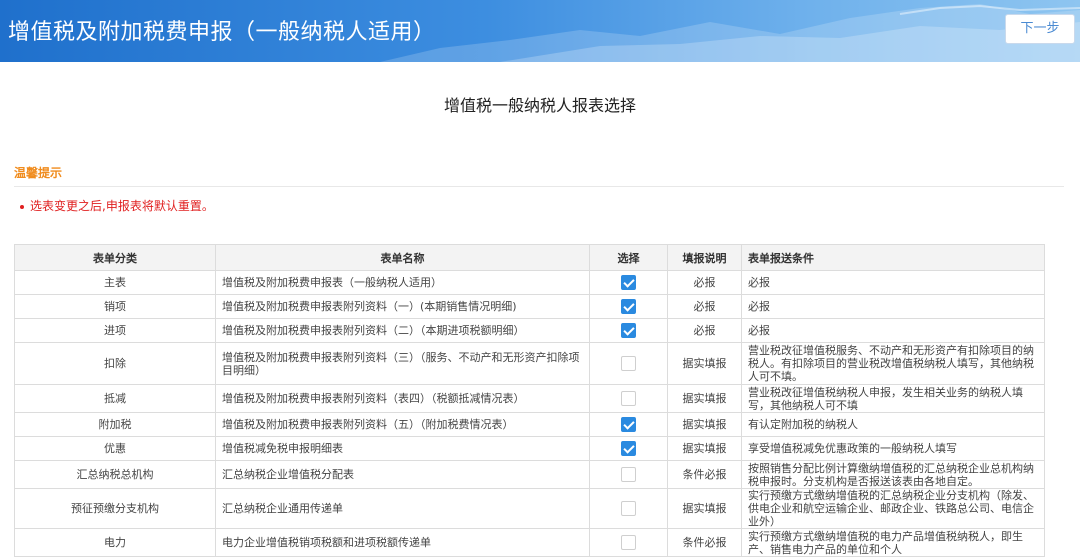  What do you see at coordinates (22, 206) in the screenshot?
I see `bullet-icon` at bounding box center [22, 206].